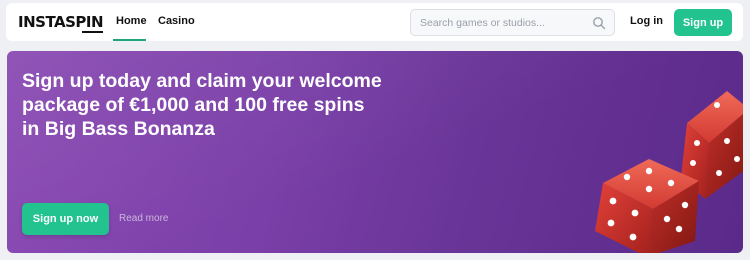  Describe the element at coordinates (500, 23) in the screenshot. I see `search-input` at that location.